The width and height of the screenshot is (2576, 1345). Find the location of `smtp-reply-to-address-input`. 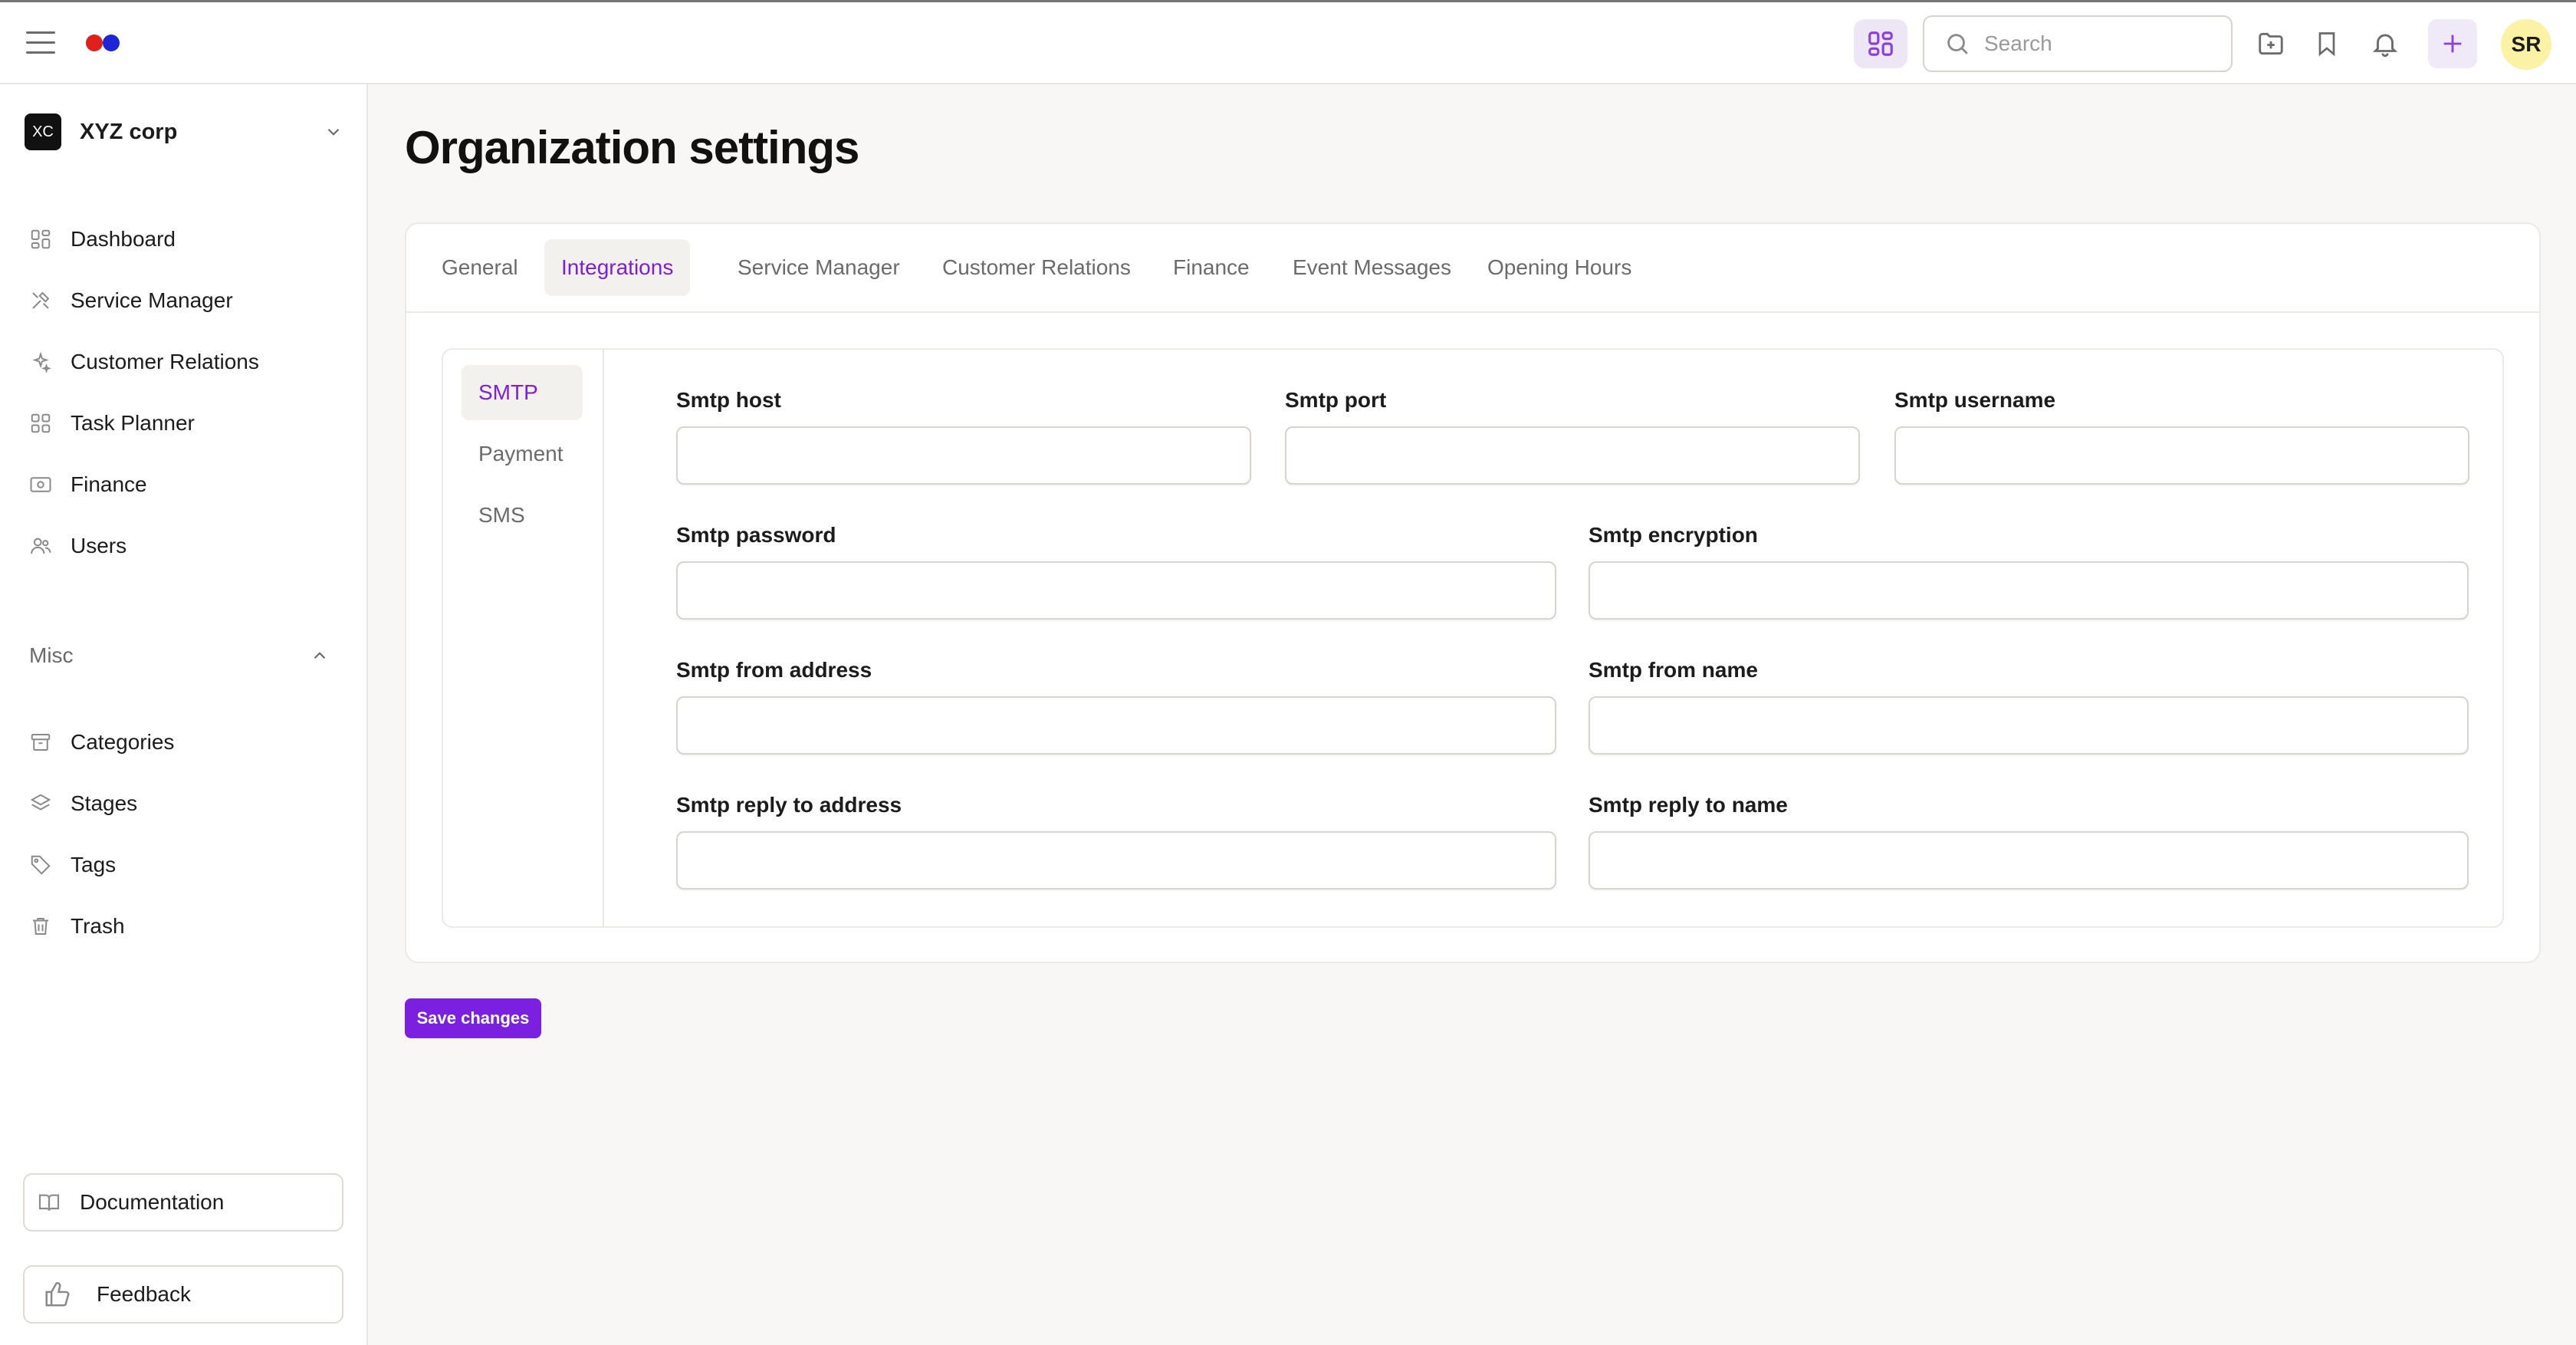

smtp-reply-to-address-input is located at coordinates (1116, 861).